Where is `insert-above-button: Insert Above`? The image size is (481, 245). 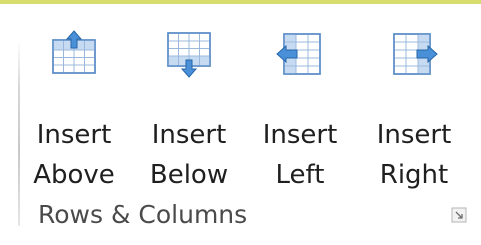
insert-above-button: Insert Above is located at coordinates (74, 110).